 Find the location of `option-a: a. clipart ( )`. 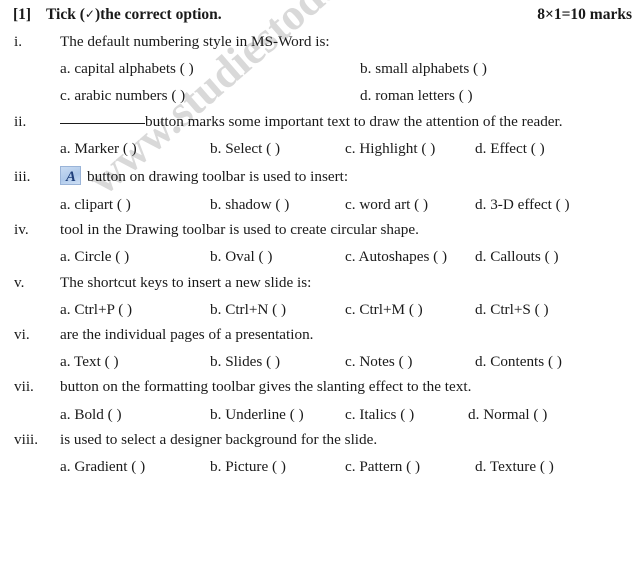

option-a: a. clipart ( ) is located at coordinates (135, 204).